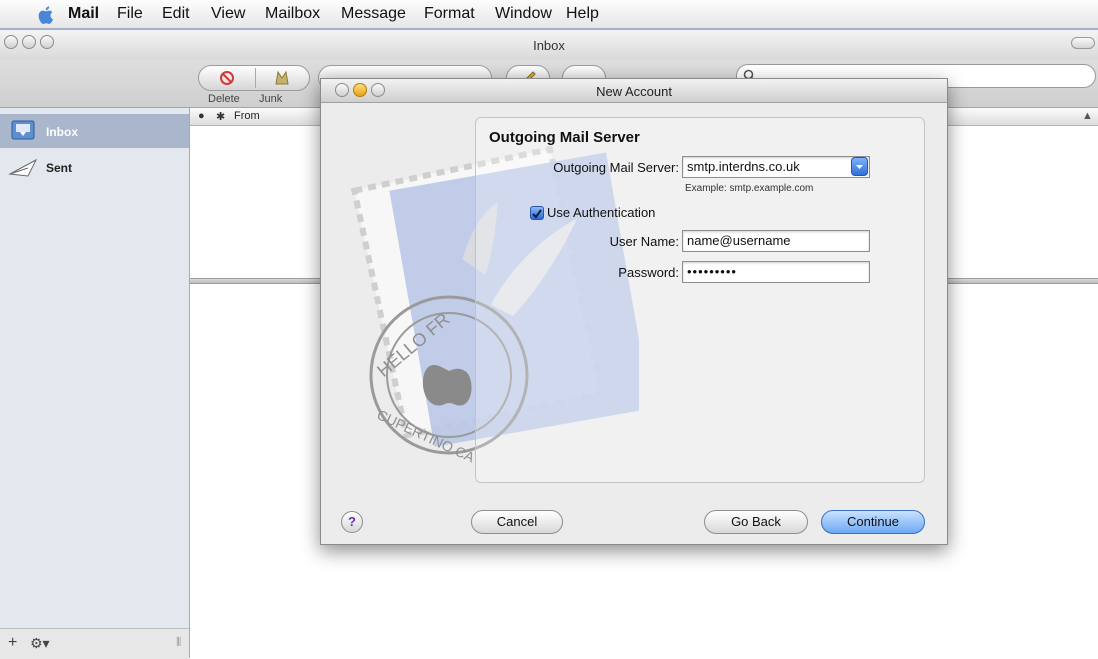 The height and width of the screenshot is (659, 1098). What do you see at coordinates (749, 188) in the screenshot?
I see `server-hint-text: Example: smtp.example.com` at bounding box center [749, 188].